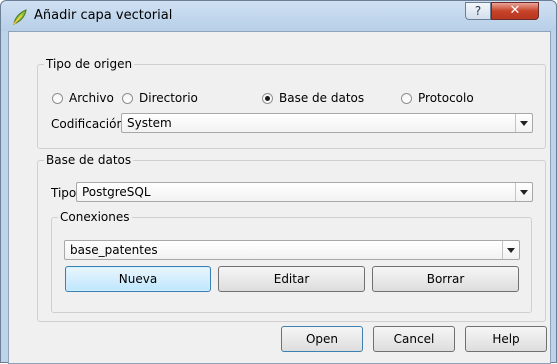  I want to click on radio-protocolo-label: Protocolo, so click(446, 98).